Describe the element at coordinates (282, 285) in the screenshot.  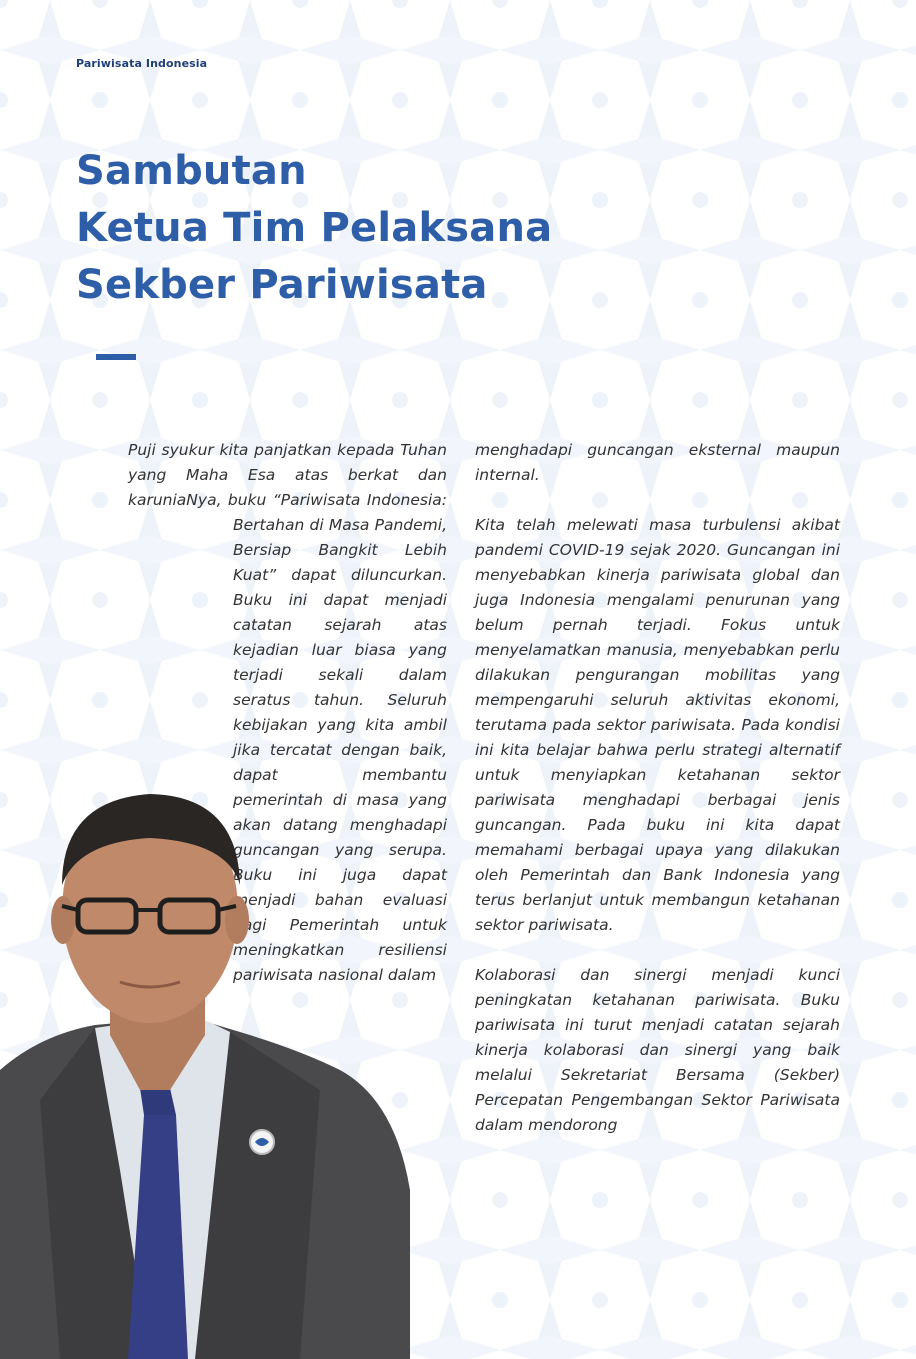
I see `title-line-3: Sekber Pariwisata` at that location.